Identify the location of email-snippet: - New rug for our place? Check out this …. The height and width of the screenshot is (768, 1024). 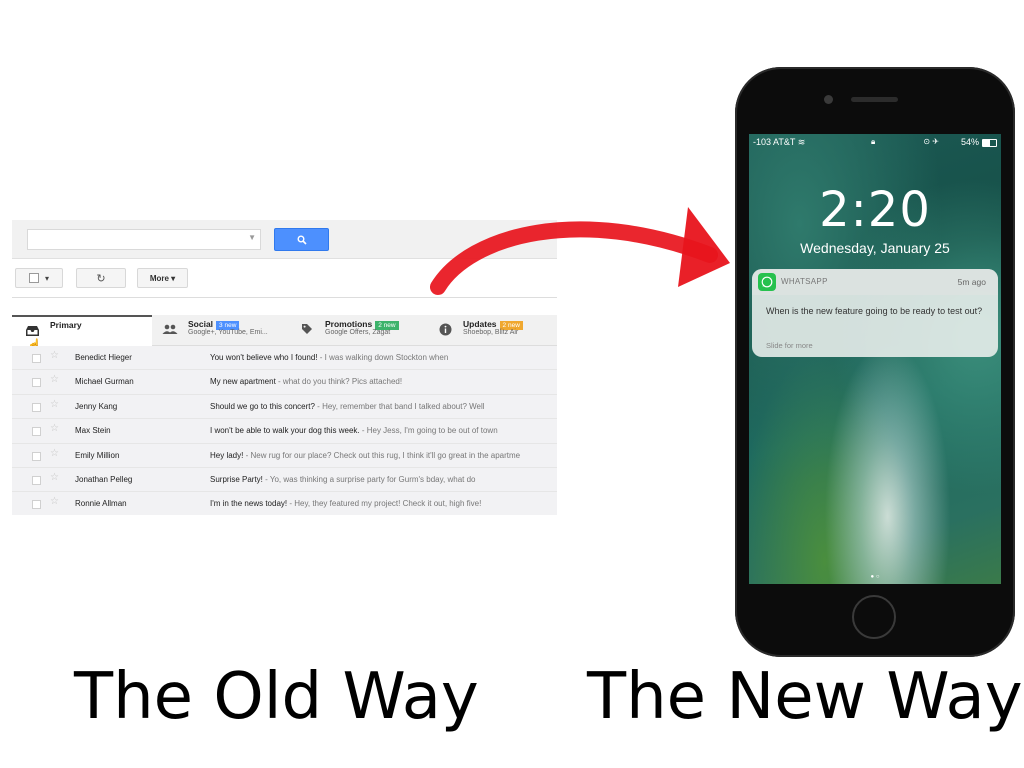
(382, 455).